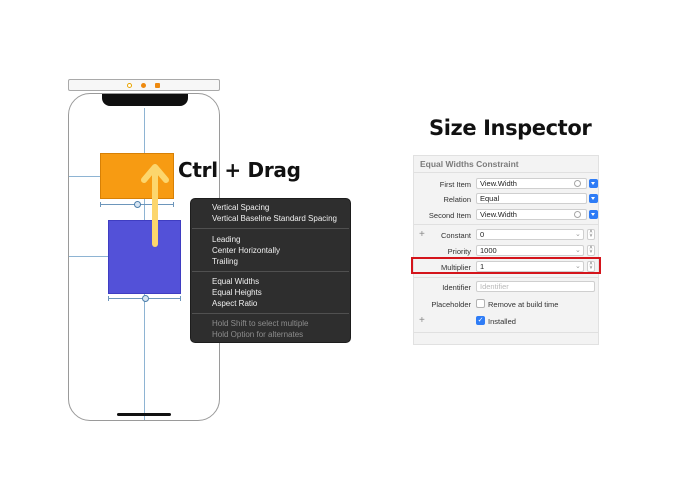  I want to click on relation-value: Equal, so click(490, 198).